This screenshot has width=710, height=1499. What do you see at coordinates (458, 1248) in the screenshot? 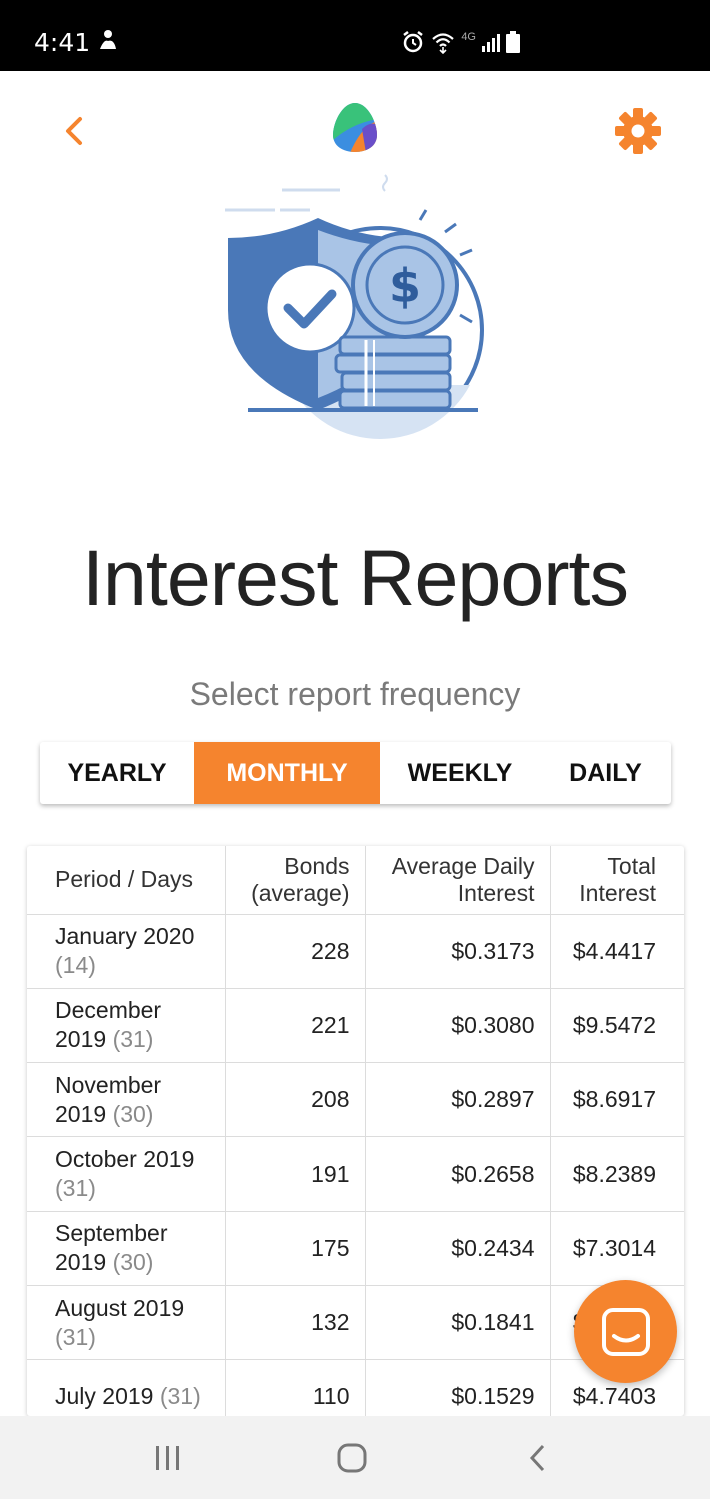
I see `avg-interest-cell: $0.2434` at bounding box center [458, 1248].